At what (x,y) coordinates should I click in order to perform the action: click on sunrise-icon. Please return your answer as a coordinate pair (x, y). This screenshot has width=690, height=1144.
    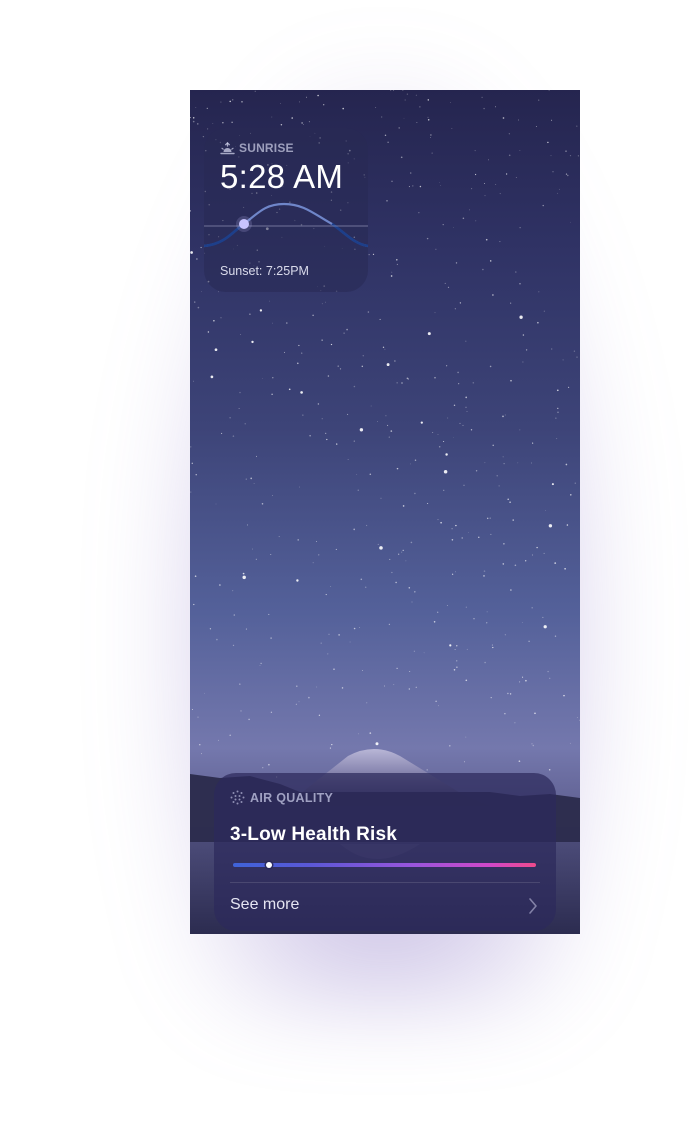
    Looking at the image, I should click on (227, 147).